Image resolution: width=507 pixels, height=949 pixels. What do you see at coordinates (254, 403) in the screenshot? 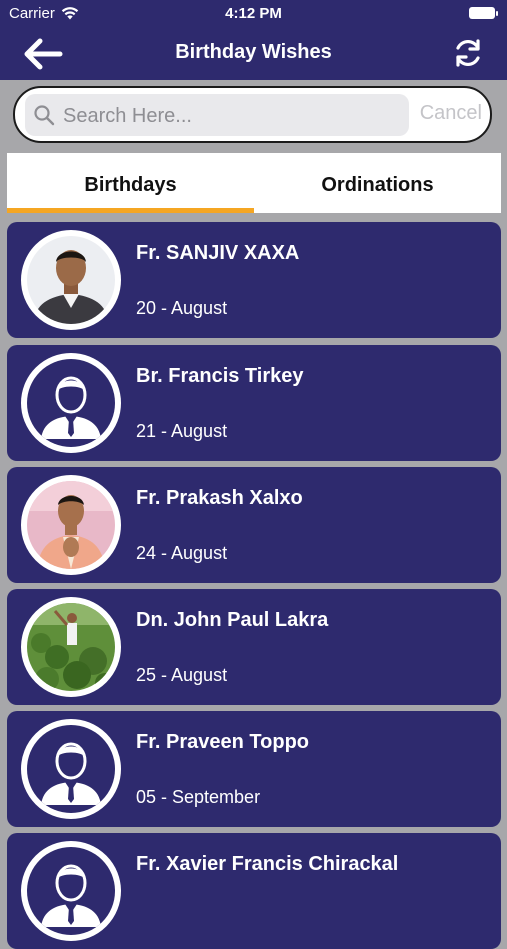
I see `list-item: Br. Francis Tirkey 21 - August` at bounding box center [254, 403].